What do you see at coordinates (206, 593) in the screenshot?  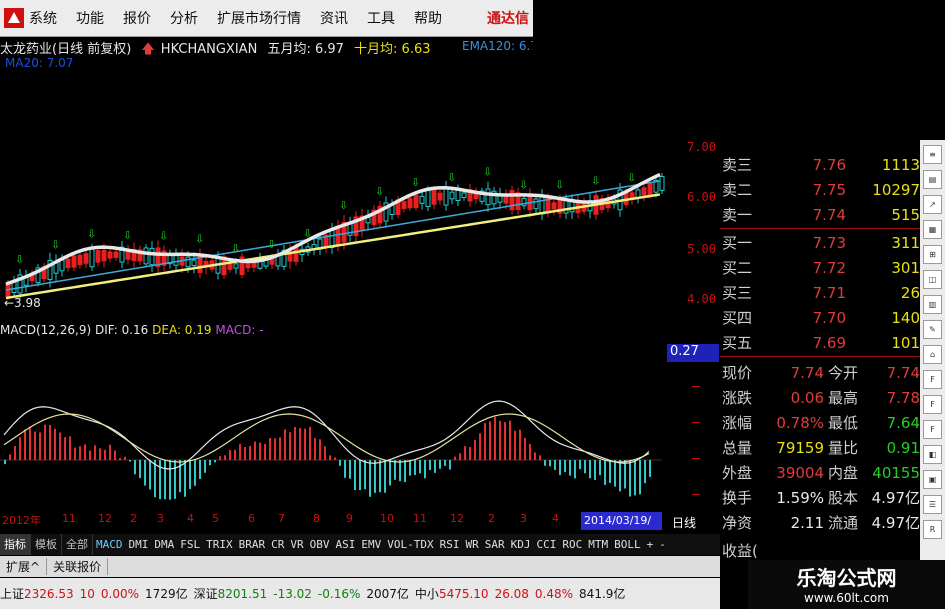 I see `sz-label: 深证` at bounding box center [206, 593].